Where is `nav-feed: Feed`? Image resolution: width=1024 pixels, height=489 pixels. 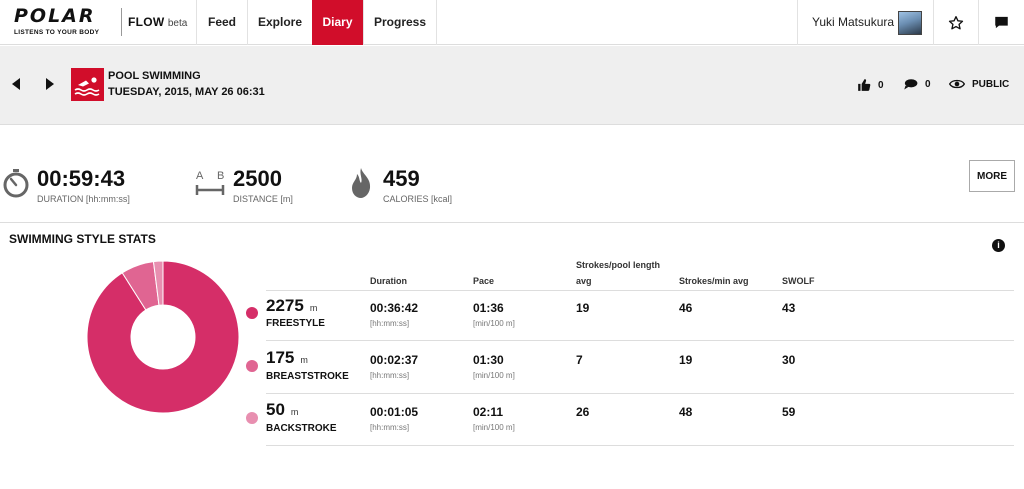 nav-feed: Feed is located at coordinates (221, 22).